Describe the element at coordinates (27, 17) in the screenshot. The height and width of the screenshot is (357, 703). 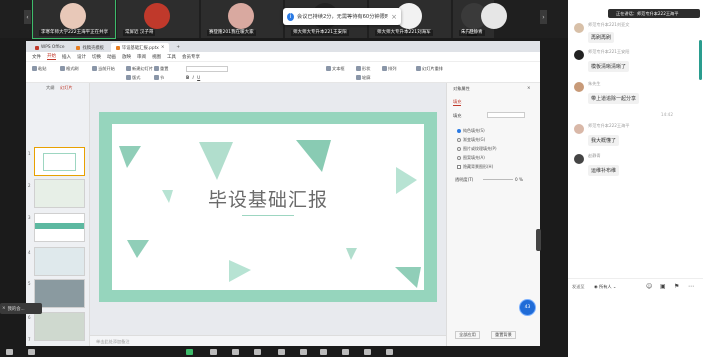
I see `strip-prev-icon: ‹` at that location.